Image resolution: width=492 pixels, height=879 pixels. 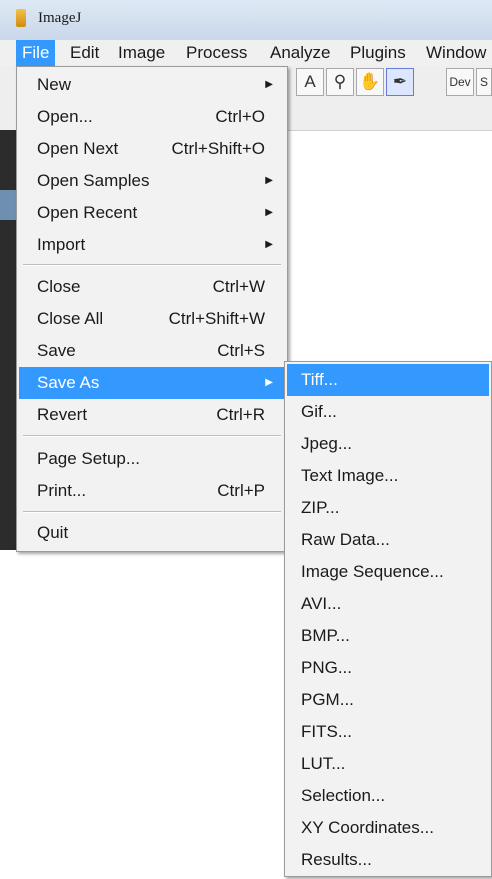 I want to click on menu-item-label: Close All, so click(x=70, y=318).